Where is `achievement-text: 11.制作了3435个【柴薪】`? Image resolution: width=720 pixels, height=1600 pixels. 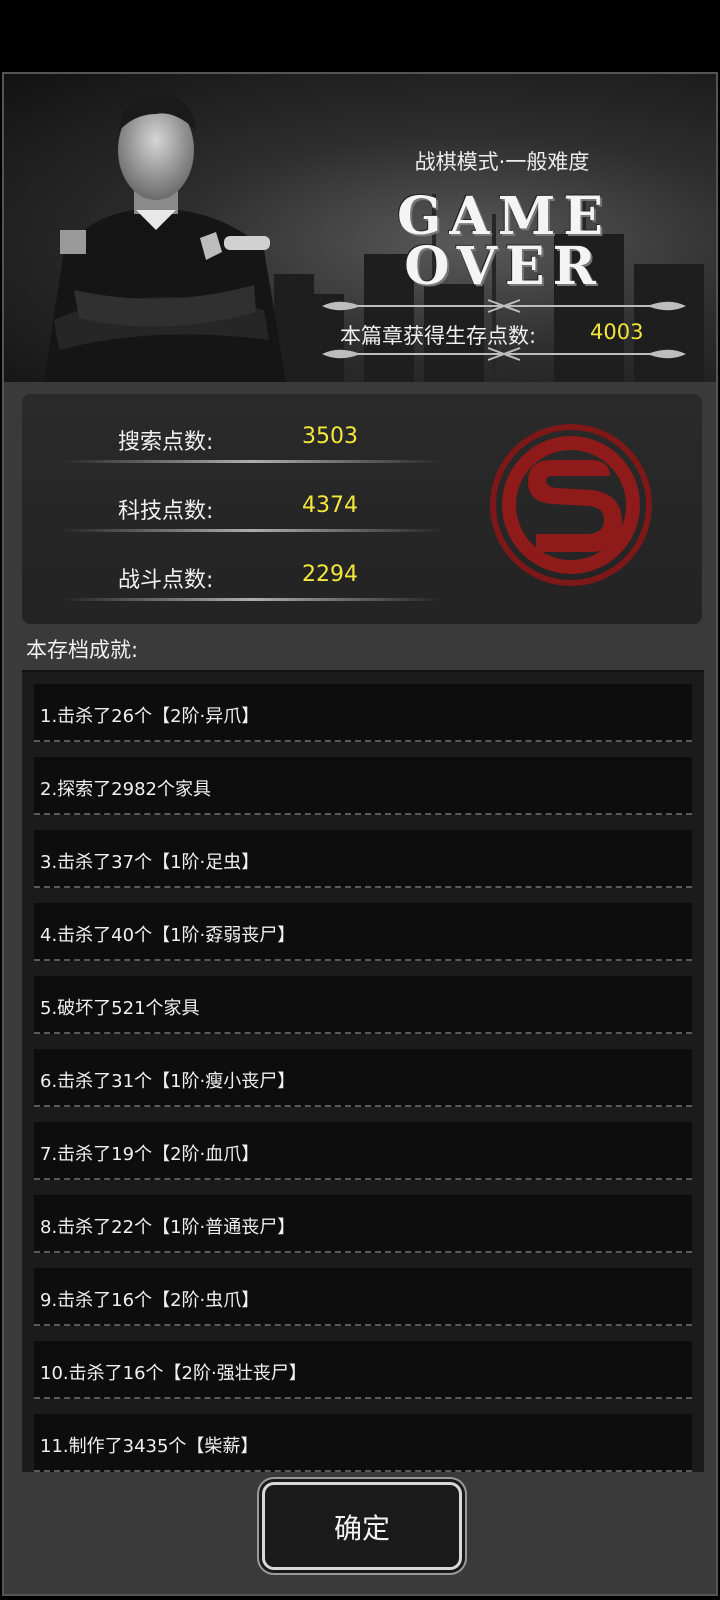
achievement-text: 11.制作了3435个【柴薪】 is located at coordinates (149, 1446).